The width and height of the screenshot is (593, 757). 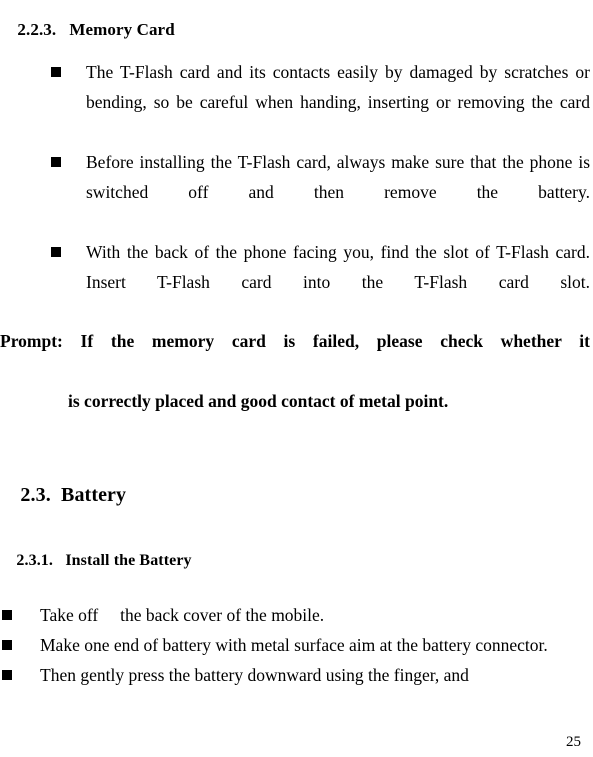 I want to click on heading-memory-card: 2.2.3. Memory Card, so click(x=87, y=30).